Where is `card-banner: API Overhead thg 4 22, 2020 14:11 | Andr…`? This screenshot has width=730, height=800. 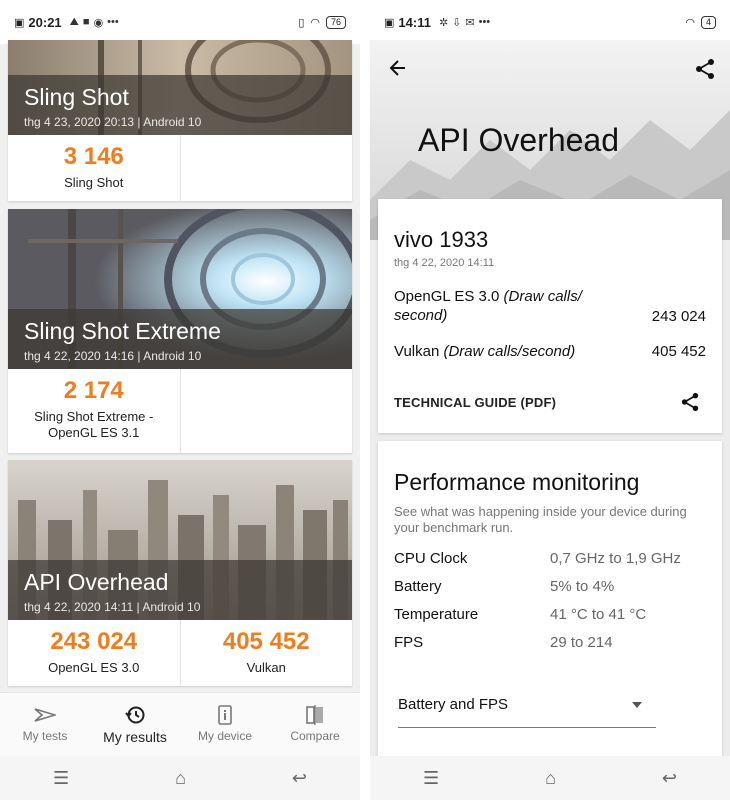 card-banner: API Overhead thg 4 22, 2020 14:11 | Andr… is located at coordinates (180, 540).